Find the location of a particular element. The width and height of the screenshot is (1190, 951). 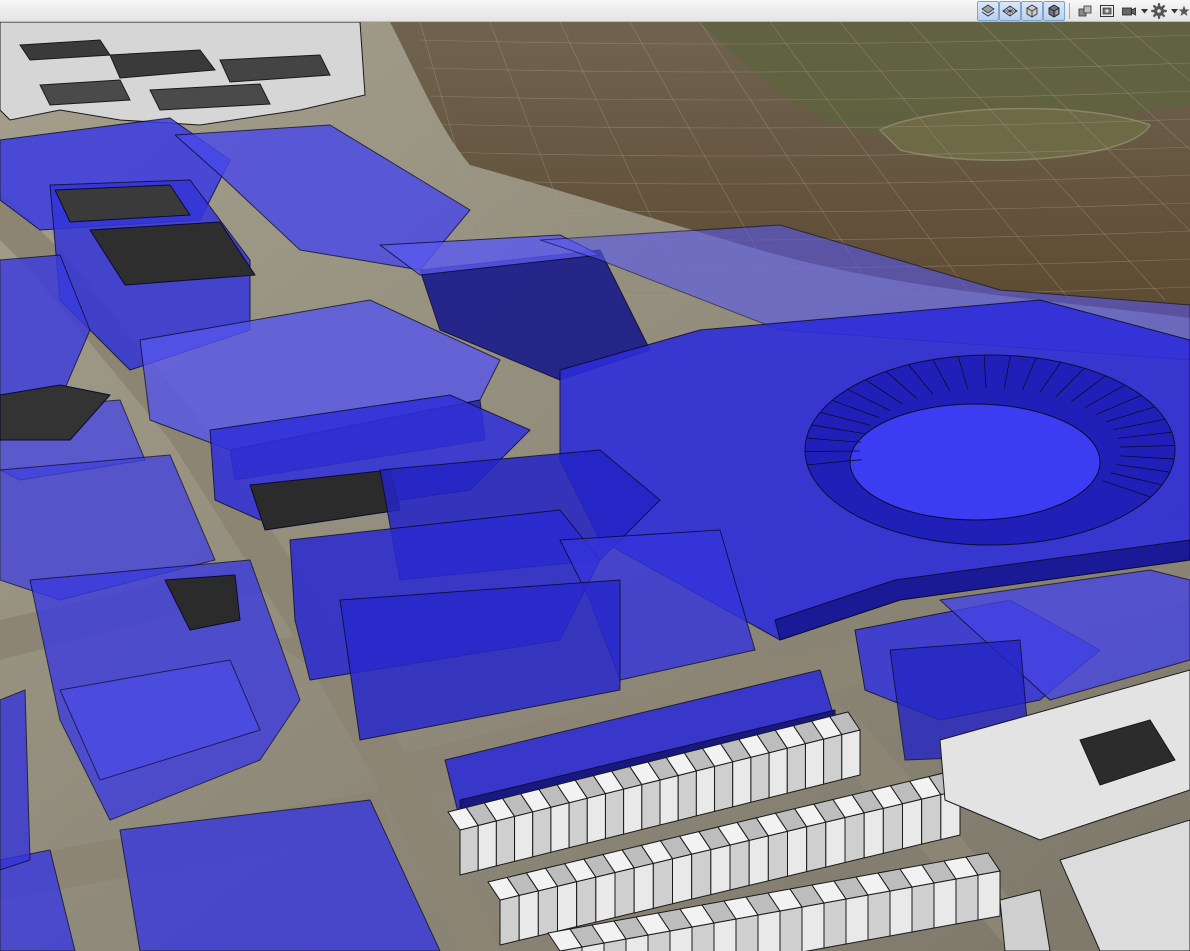

video-camera-button is located at coordinates (1129, 11).